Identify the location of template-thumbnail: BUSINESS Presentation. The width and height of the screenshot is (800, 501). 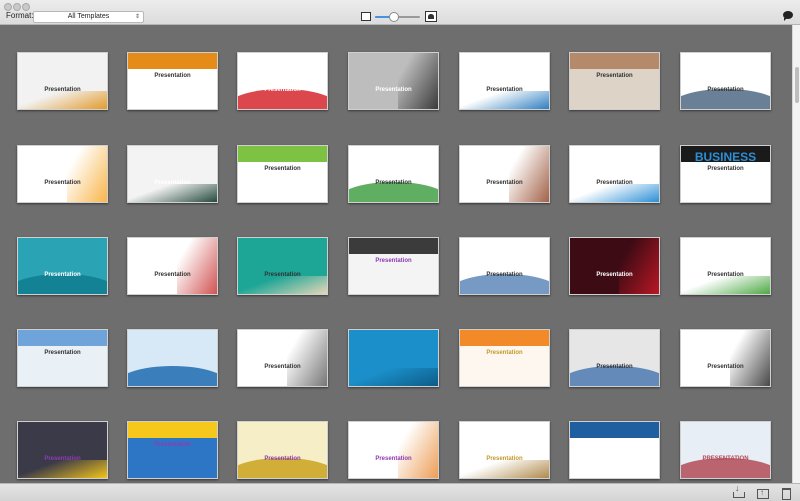
(725, 174).